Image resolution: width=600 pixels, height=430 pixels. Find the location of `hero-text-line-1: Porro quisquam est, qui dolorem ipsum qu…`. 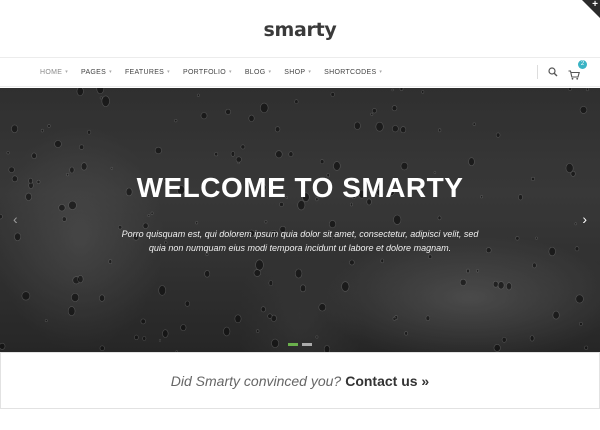

hero-text-line-1: Porro quisquam est, qui dolorem ipsum qu… is located at coordinates (300, 234).